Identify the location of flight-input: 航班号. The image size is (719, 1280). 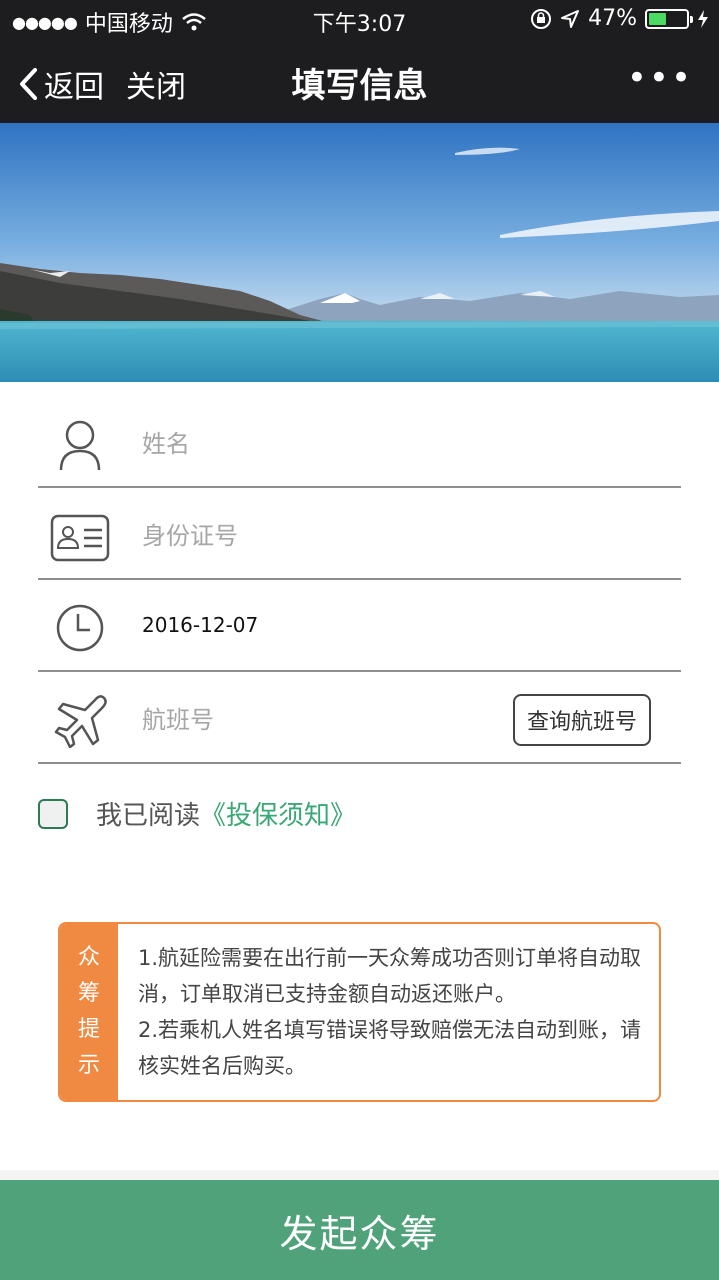
(178, 717).